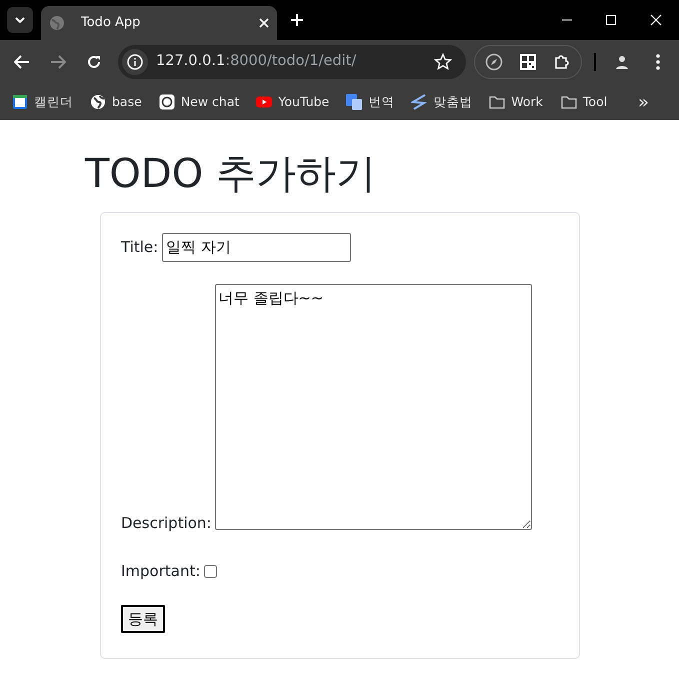  Describe the element at coordinates (584, 102) in the screenshot. I see `bookmark: Tool` at that location.